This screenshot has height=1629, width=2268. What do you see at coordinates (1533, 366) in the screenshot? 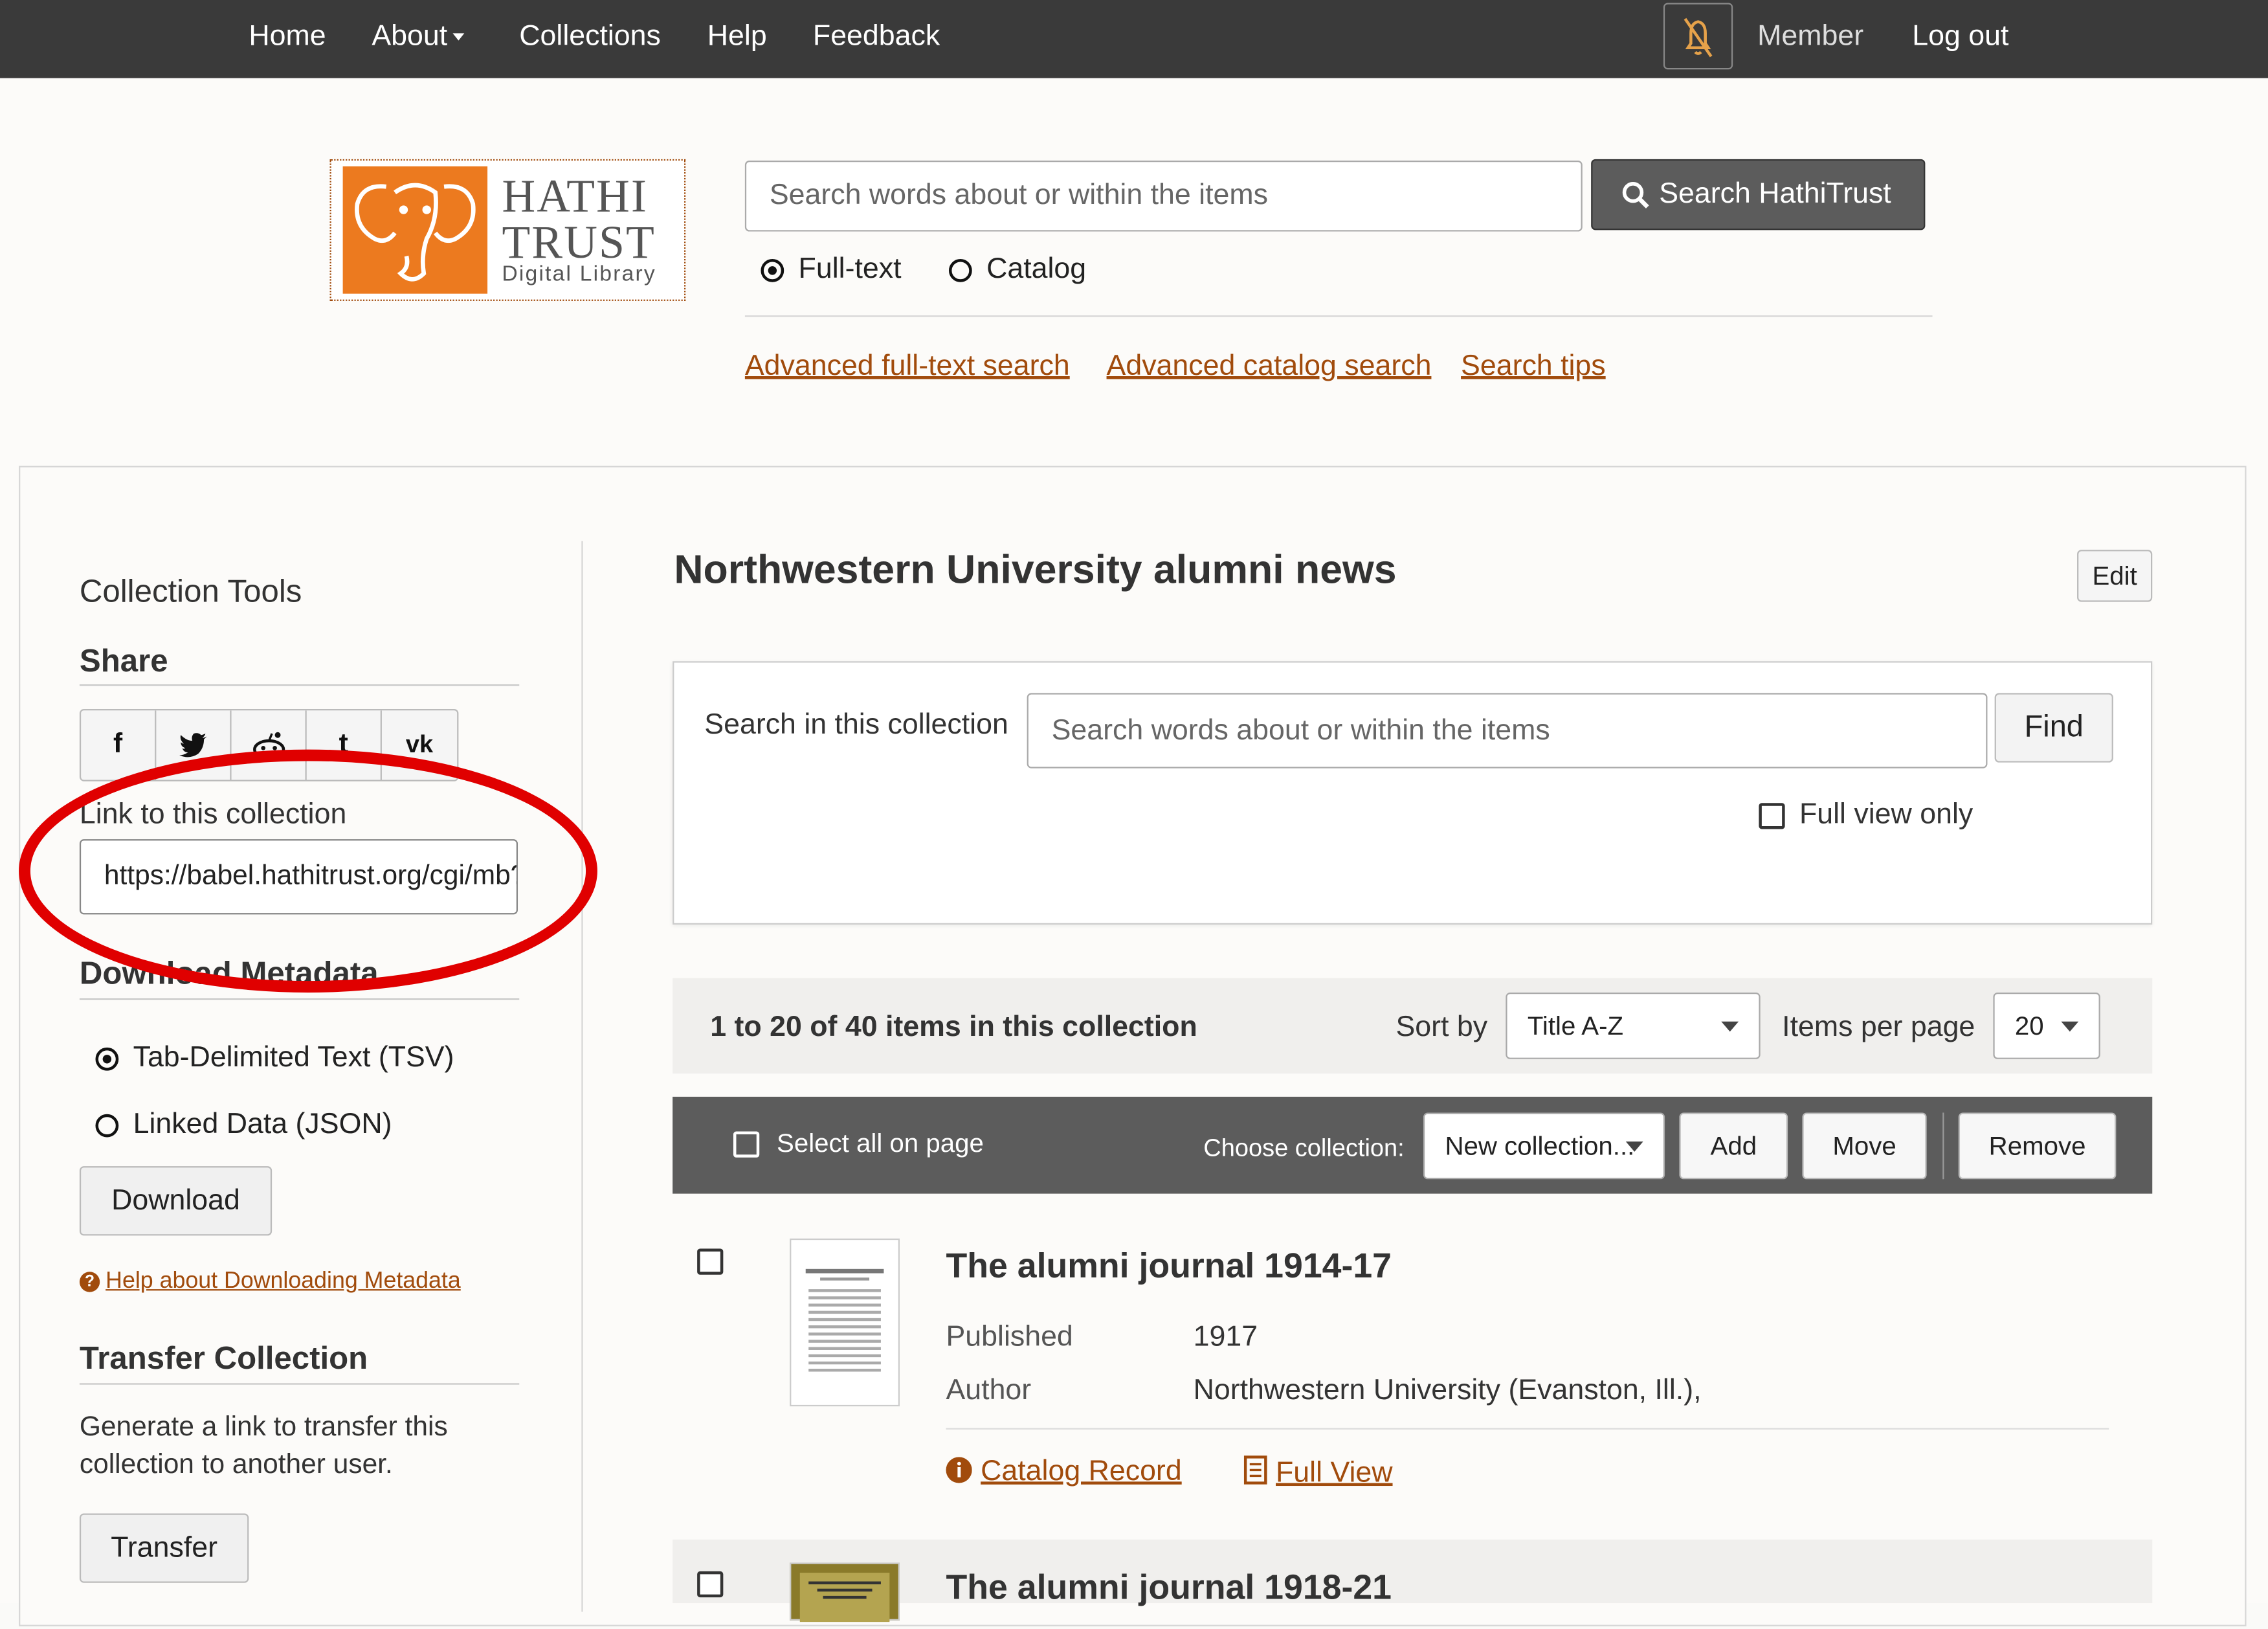
I see `search-tips-link: Search tips` at bounding box center [1533, 366].